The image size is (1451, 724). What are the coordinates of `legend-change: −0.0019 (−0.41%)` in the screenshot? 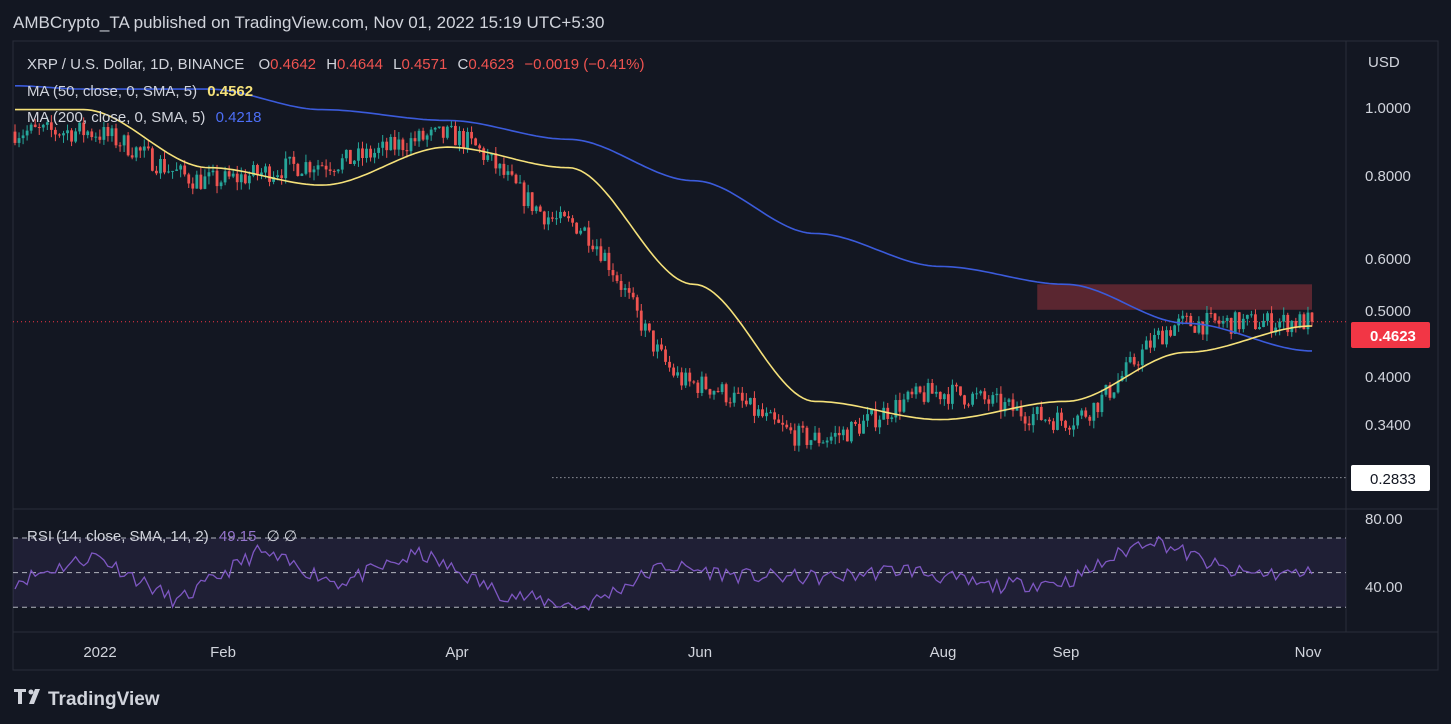 It's located at (584, 64).